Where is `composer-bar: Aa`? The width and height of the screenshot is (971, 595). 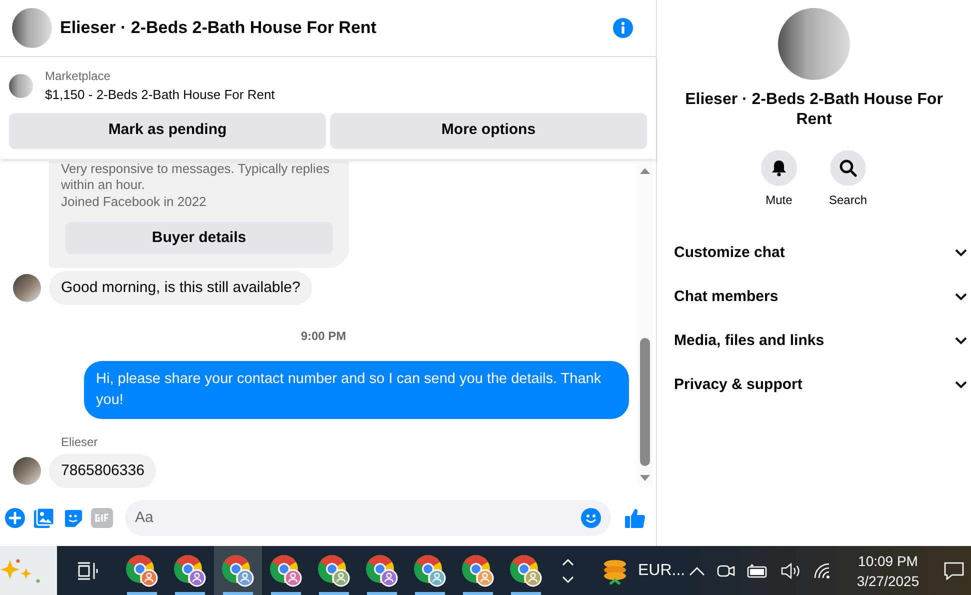 composer-bar: Aa is located at coordinates (368, 518).